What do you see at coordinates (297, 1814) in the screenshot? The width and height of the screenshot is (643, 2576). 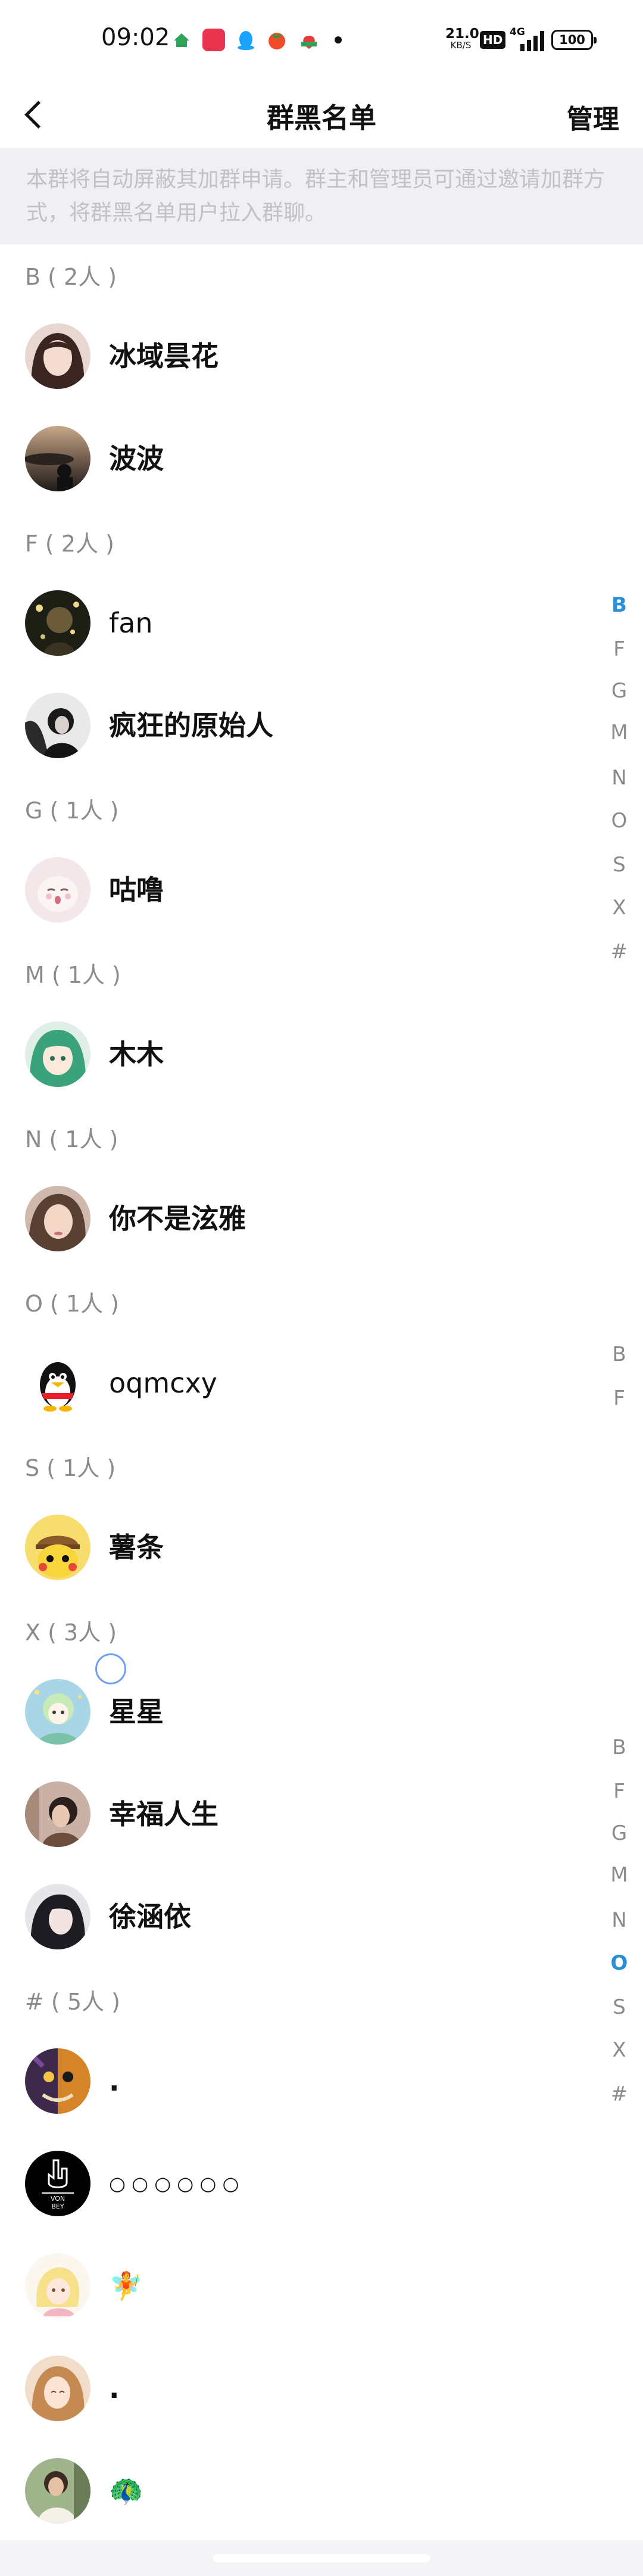 I see `list-item: 幸福人生` at bounding box center [297, 1814].